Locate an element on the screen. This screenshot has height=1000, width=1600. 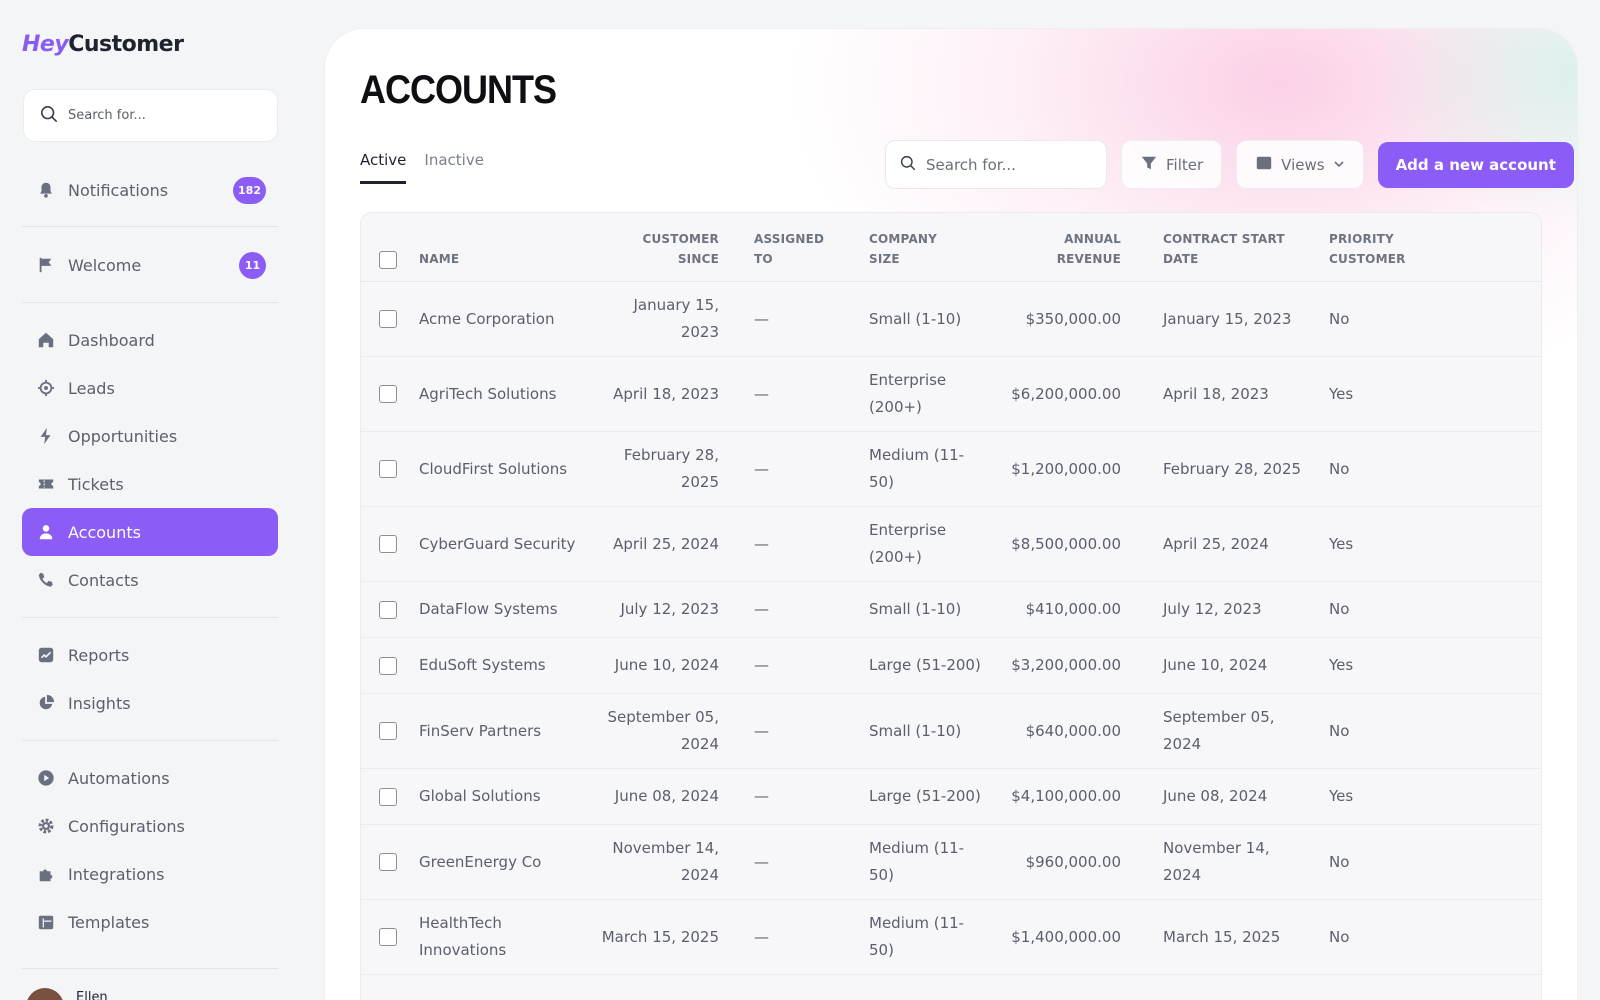
cell-customer-since: January 15, 2023 is located at coordinates (659, 319).